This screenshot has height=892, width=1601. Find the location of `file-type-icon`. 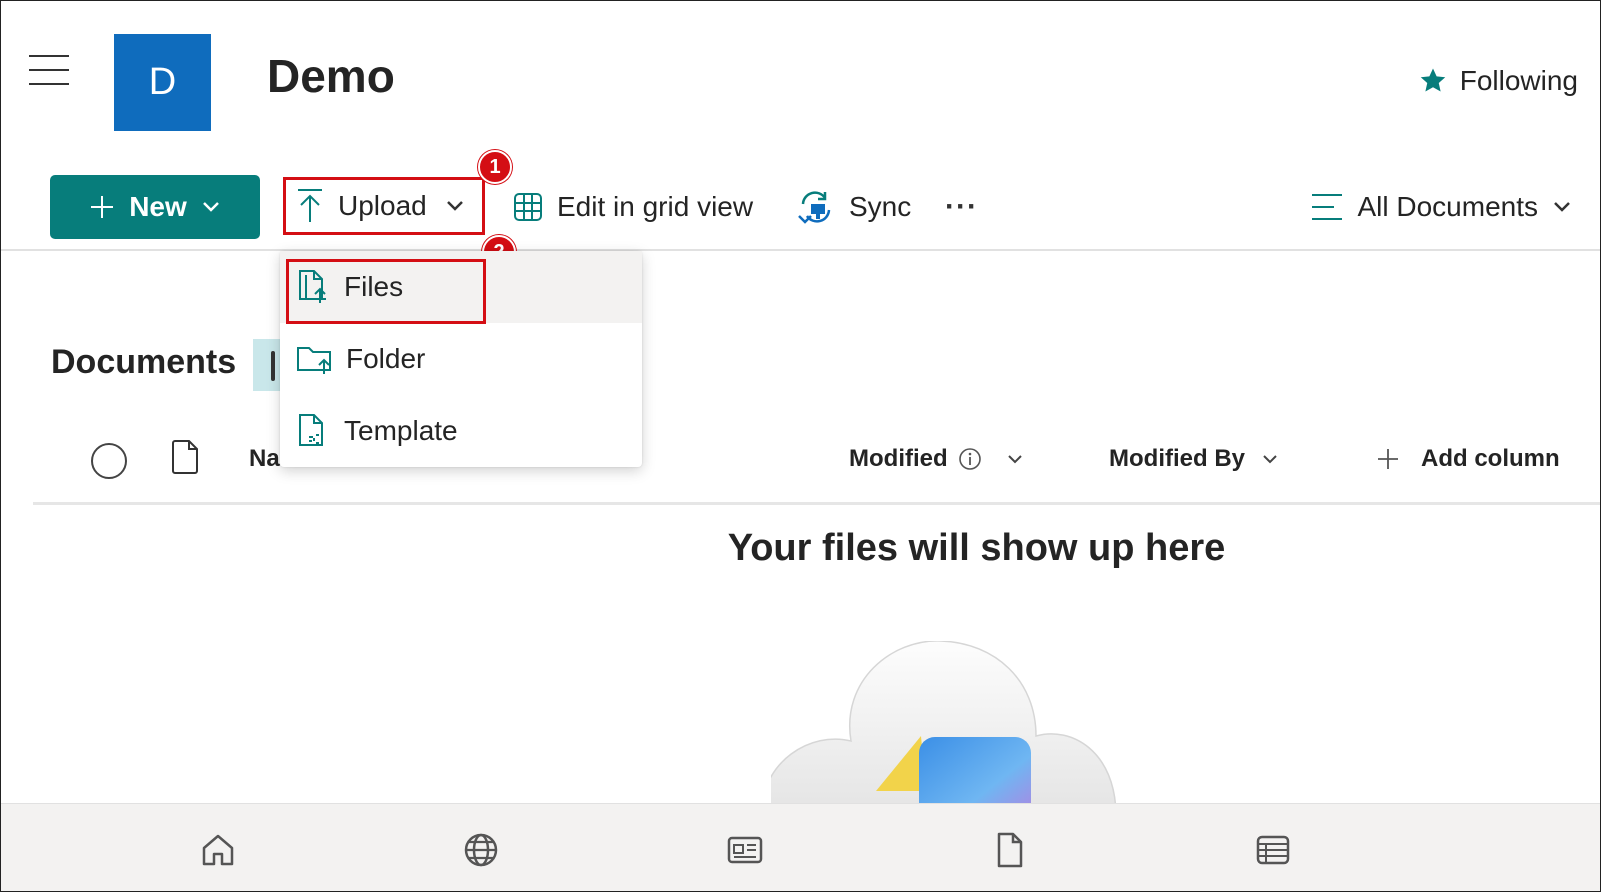

file-type-icon is located at coordinates (185, 457).